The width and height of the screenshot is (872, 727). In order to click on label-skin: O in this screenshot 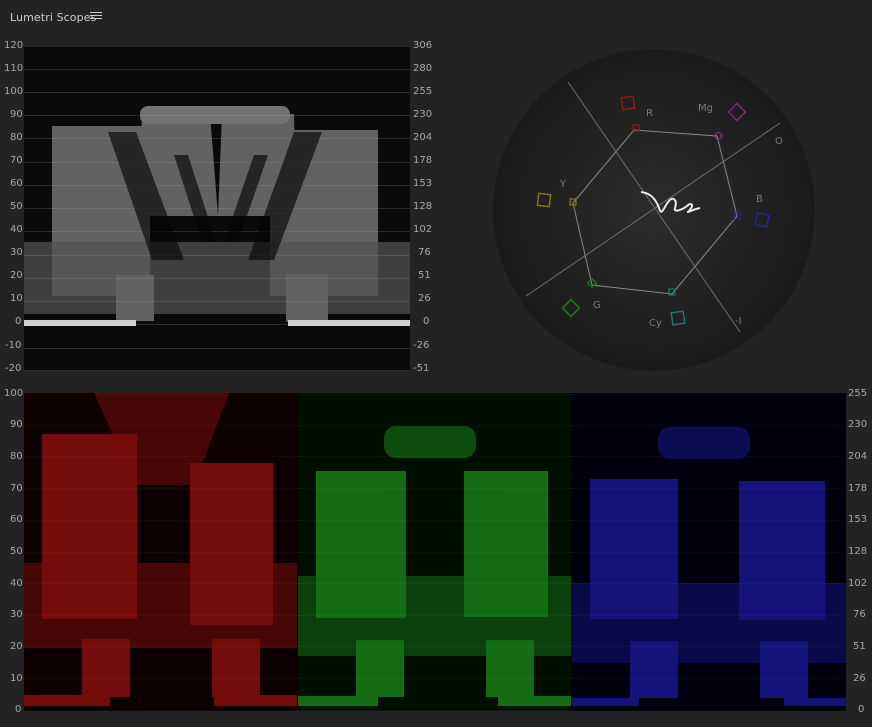, I will do `click(779, 141)`.